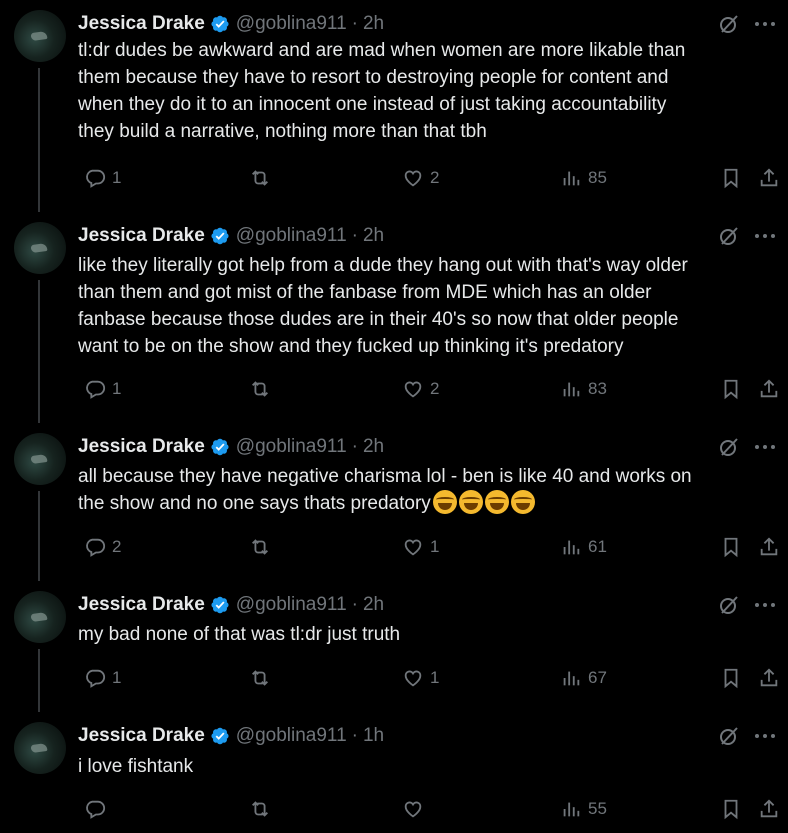  I want to click on views-button: 83, so click(580, 389).